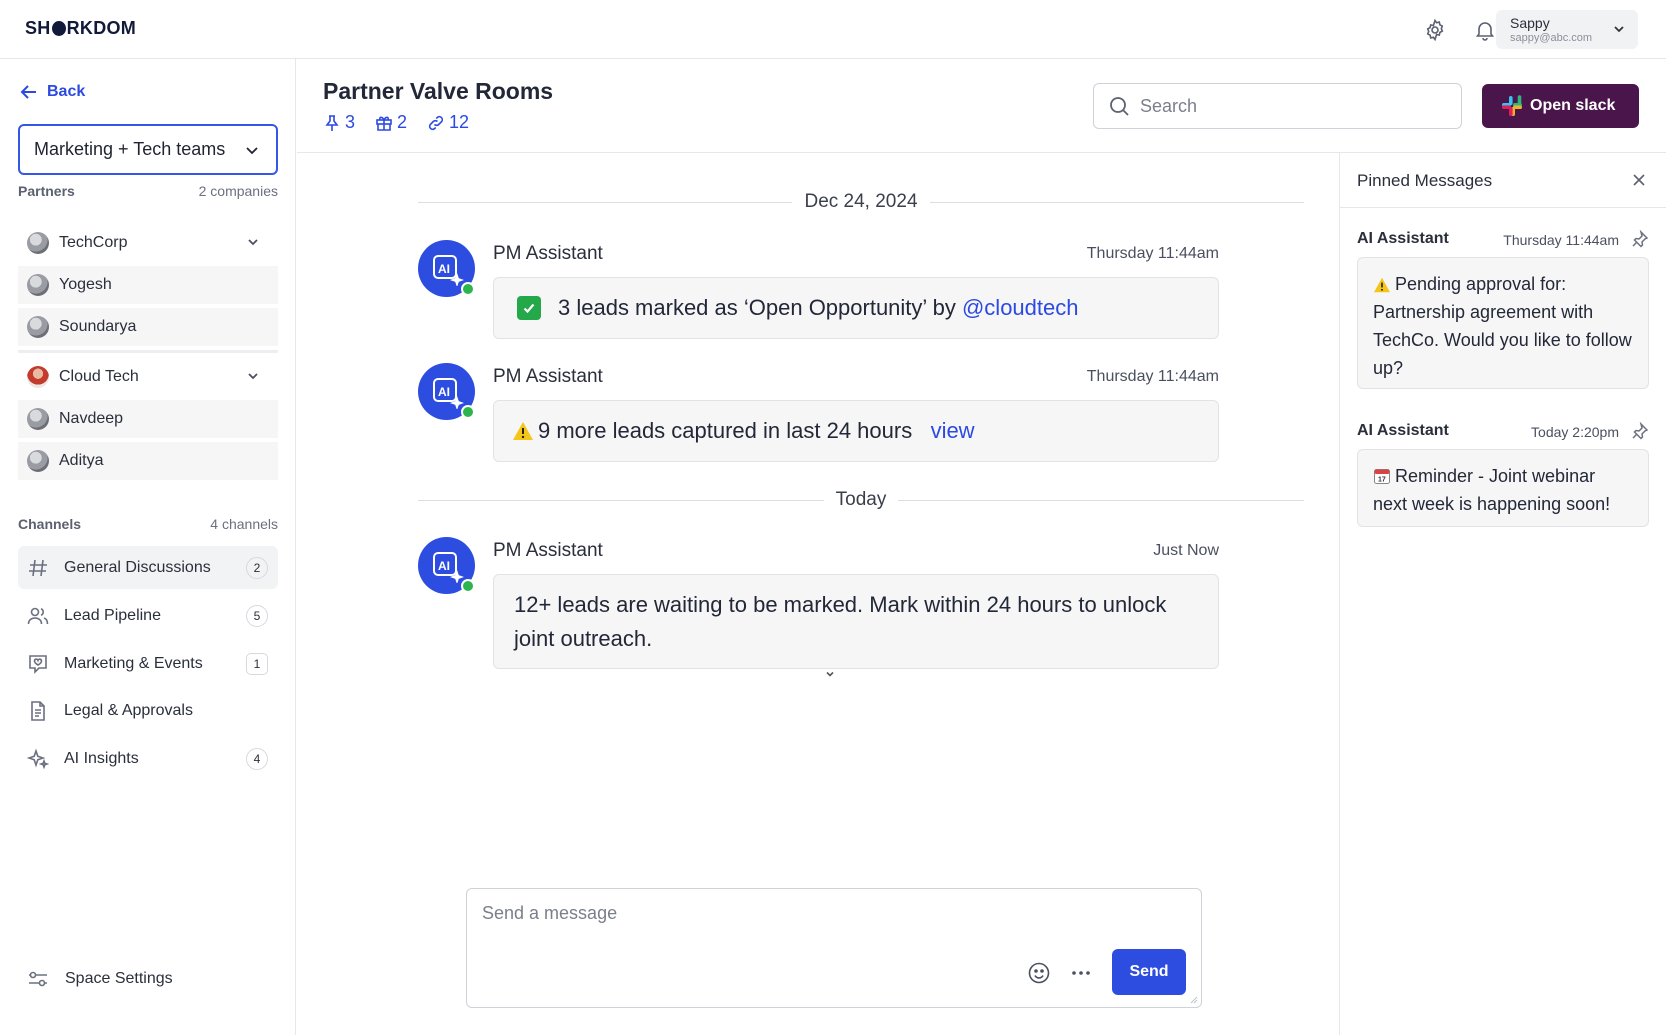 The image size is (1666, 1035). I want to click on partner-company-name: Cloud Tech, so click(99, 376).